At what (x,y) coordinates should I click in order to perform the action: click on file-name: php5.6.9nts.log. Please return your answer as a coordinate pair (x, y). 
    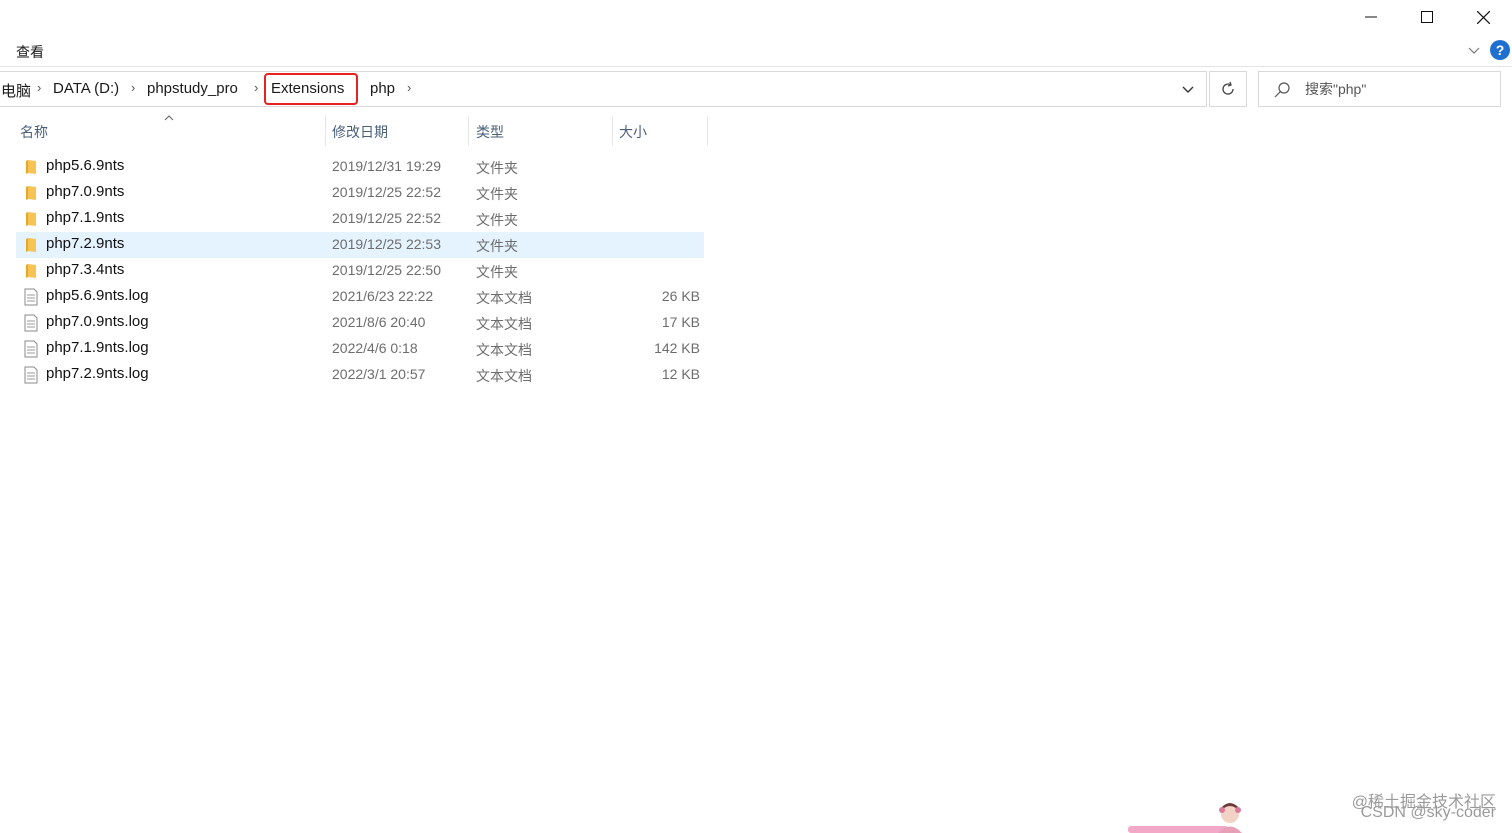
    Looking at the image, I should click on (97, 295).